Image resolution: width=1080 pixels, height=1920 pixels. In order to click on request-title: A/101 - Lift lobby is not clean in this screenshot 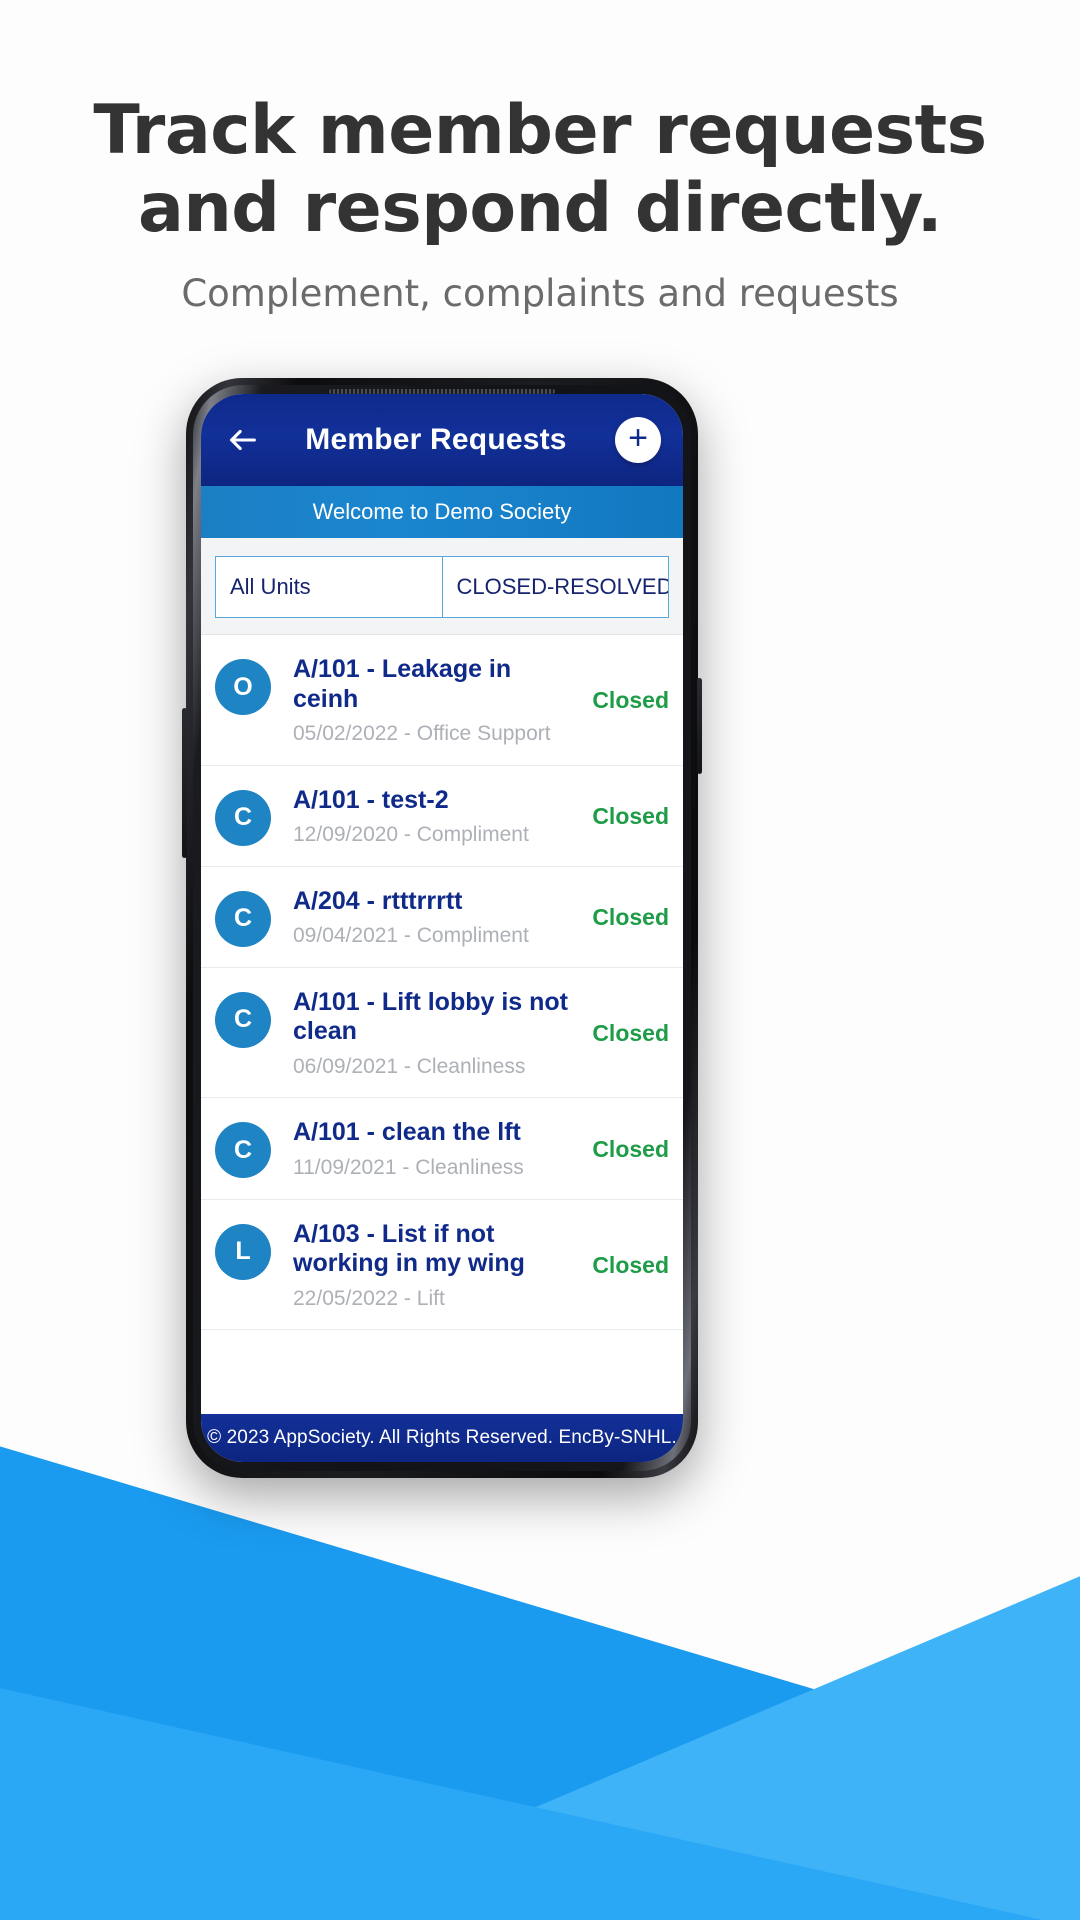, I will do `click(431, 1016)`.